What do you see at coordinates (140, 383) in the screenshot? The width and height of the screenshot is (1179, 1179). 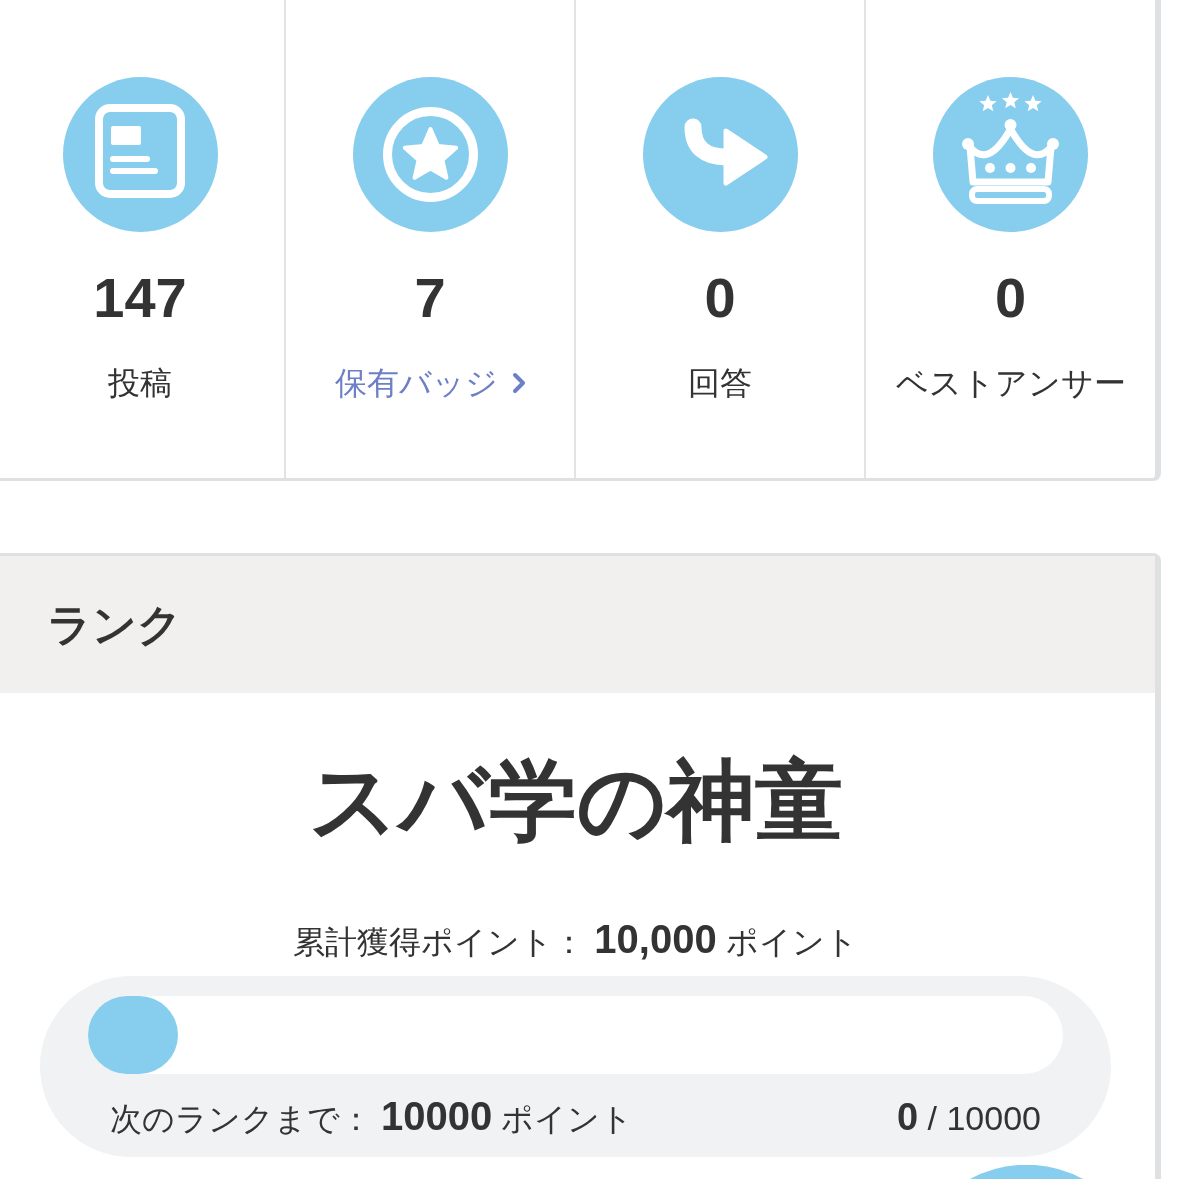 I see `stat-label: 投稿` at bounding box center [140, 383].